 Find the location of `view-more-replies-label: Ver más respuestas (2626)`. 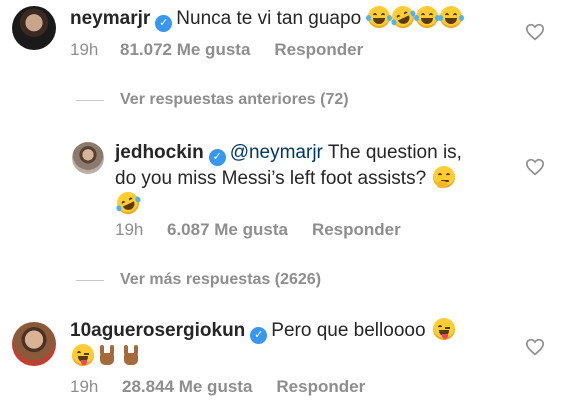

view-more-replies-label: Ver más respuestas (2626) is located at coordinates (220, 280).